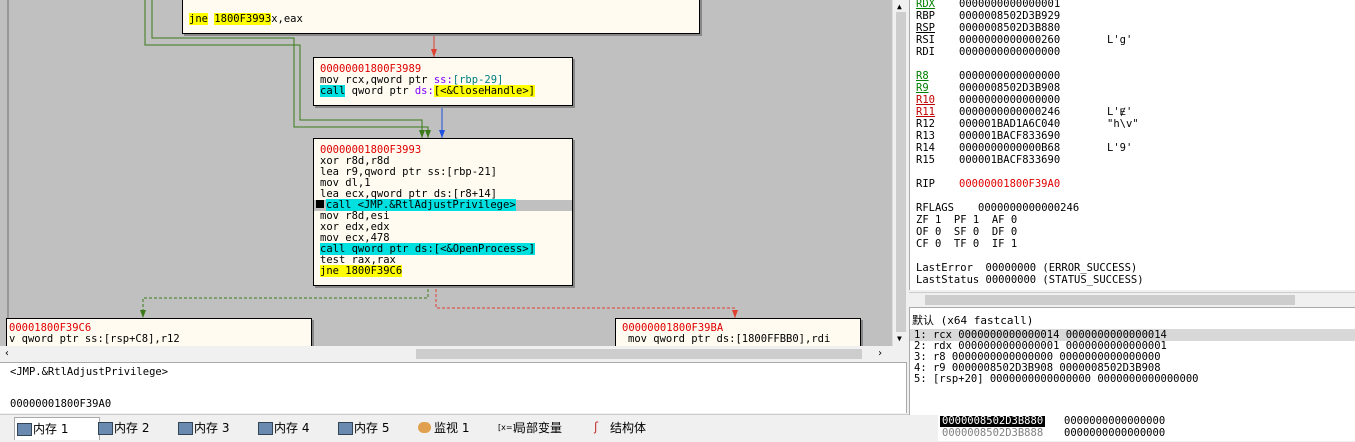 Image resolution: width=1355 pixels, height=442 pixels. What do you see at coordinates (972, 320) in the screenshot?
I see `call-convention-header: 默认 (x64 fastcall)` at bounding box center [972, 320].